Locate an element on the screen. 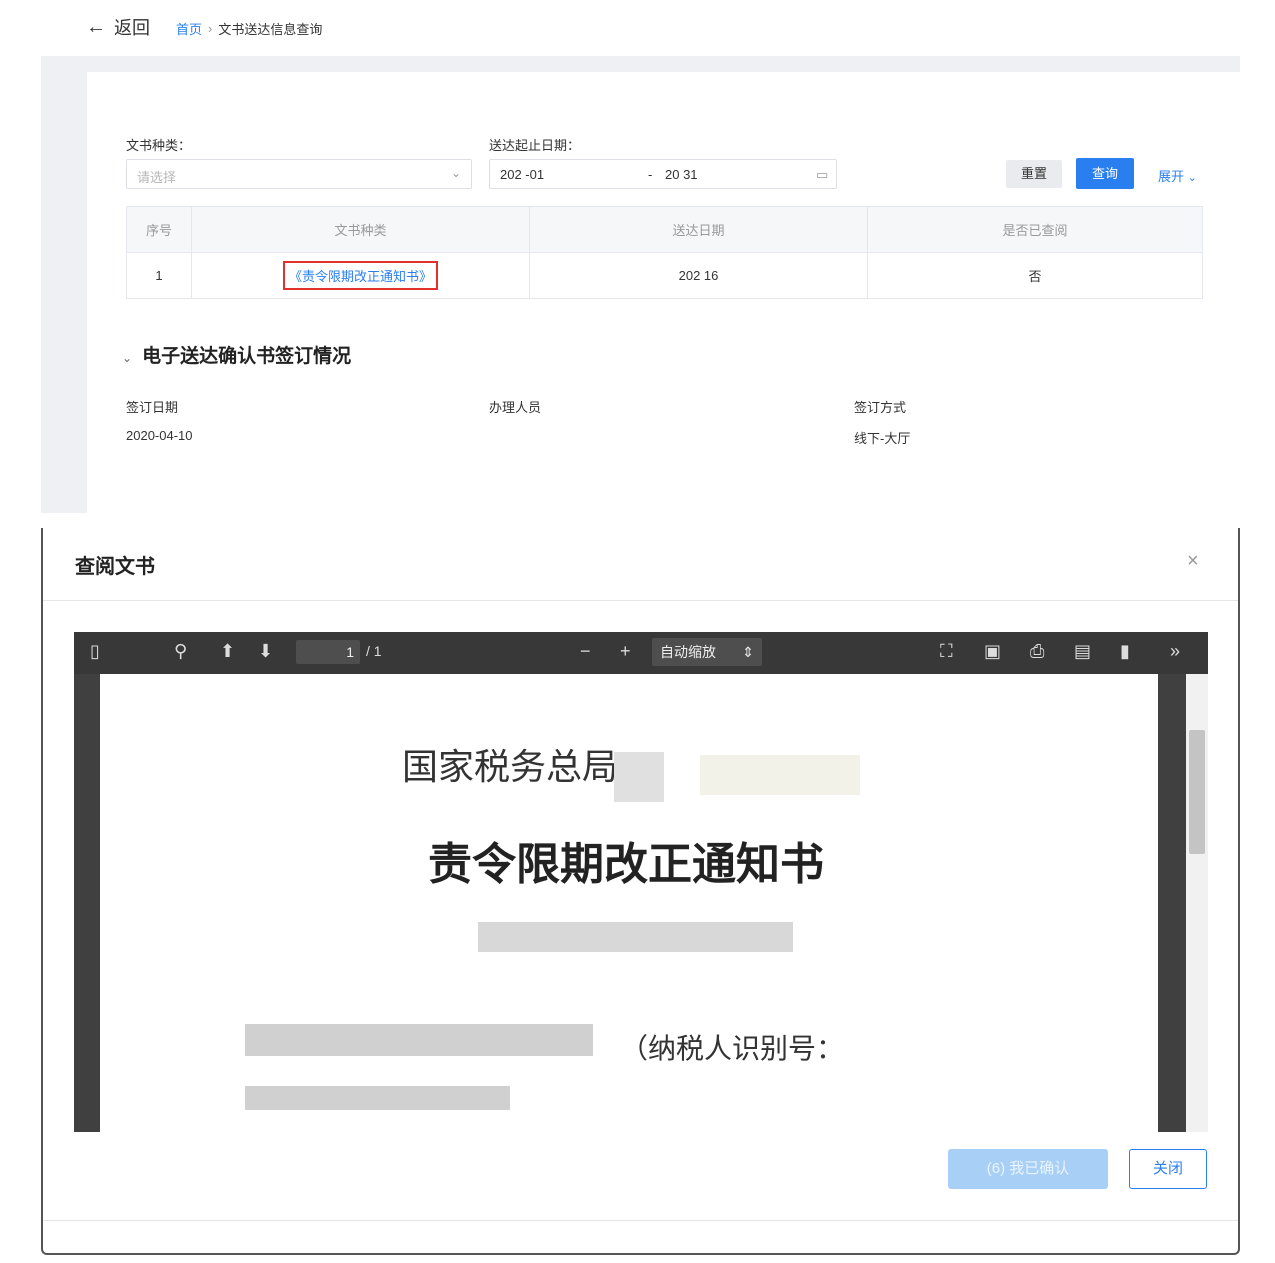 The image size is (1275, 1263). breadcrumb: 首页 › 文书送达信息查询 is located at coordinates (249, 28).